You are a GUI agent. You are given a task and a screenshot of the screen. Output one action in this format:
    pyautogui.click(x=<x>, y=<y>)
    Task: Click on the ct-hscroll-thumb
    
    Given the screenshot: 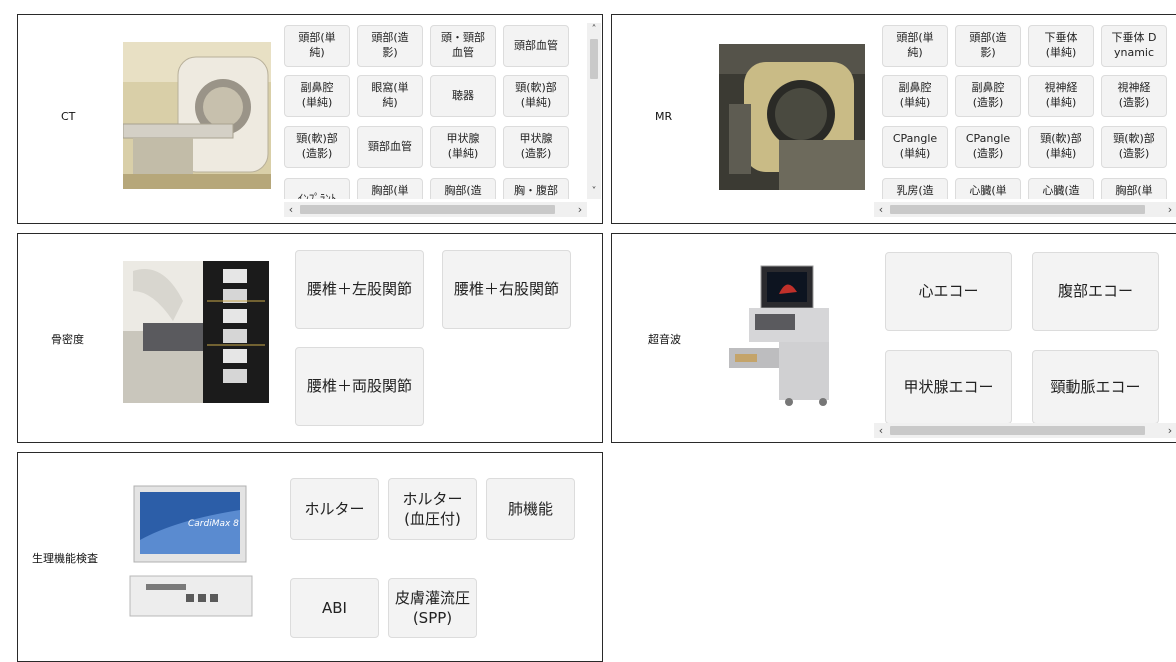 What is the action you would take?
    pyautogui.click(x=427, y=209)
    